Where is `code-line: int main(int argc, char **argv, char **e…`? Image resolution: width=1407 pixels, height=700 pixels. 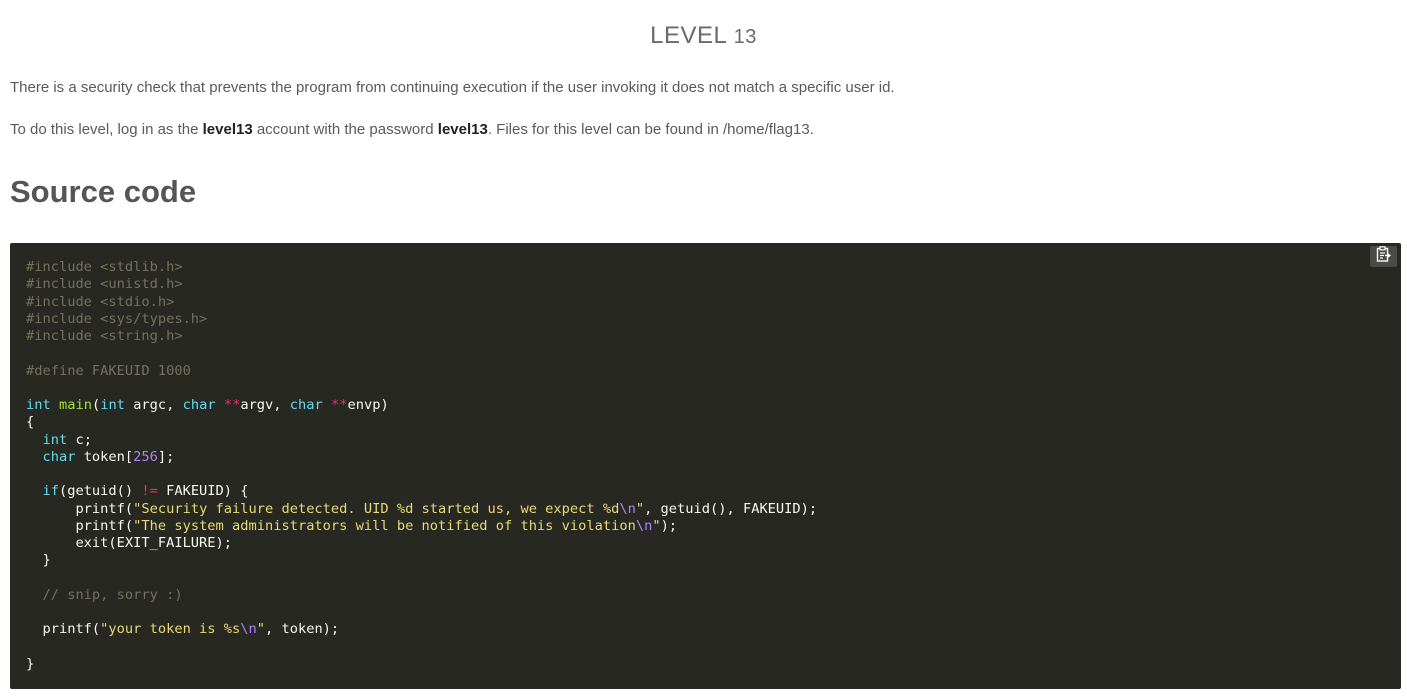 code-line: int main(int argc, char **argv, char **e… is located at coordinates (207, 405).